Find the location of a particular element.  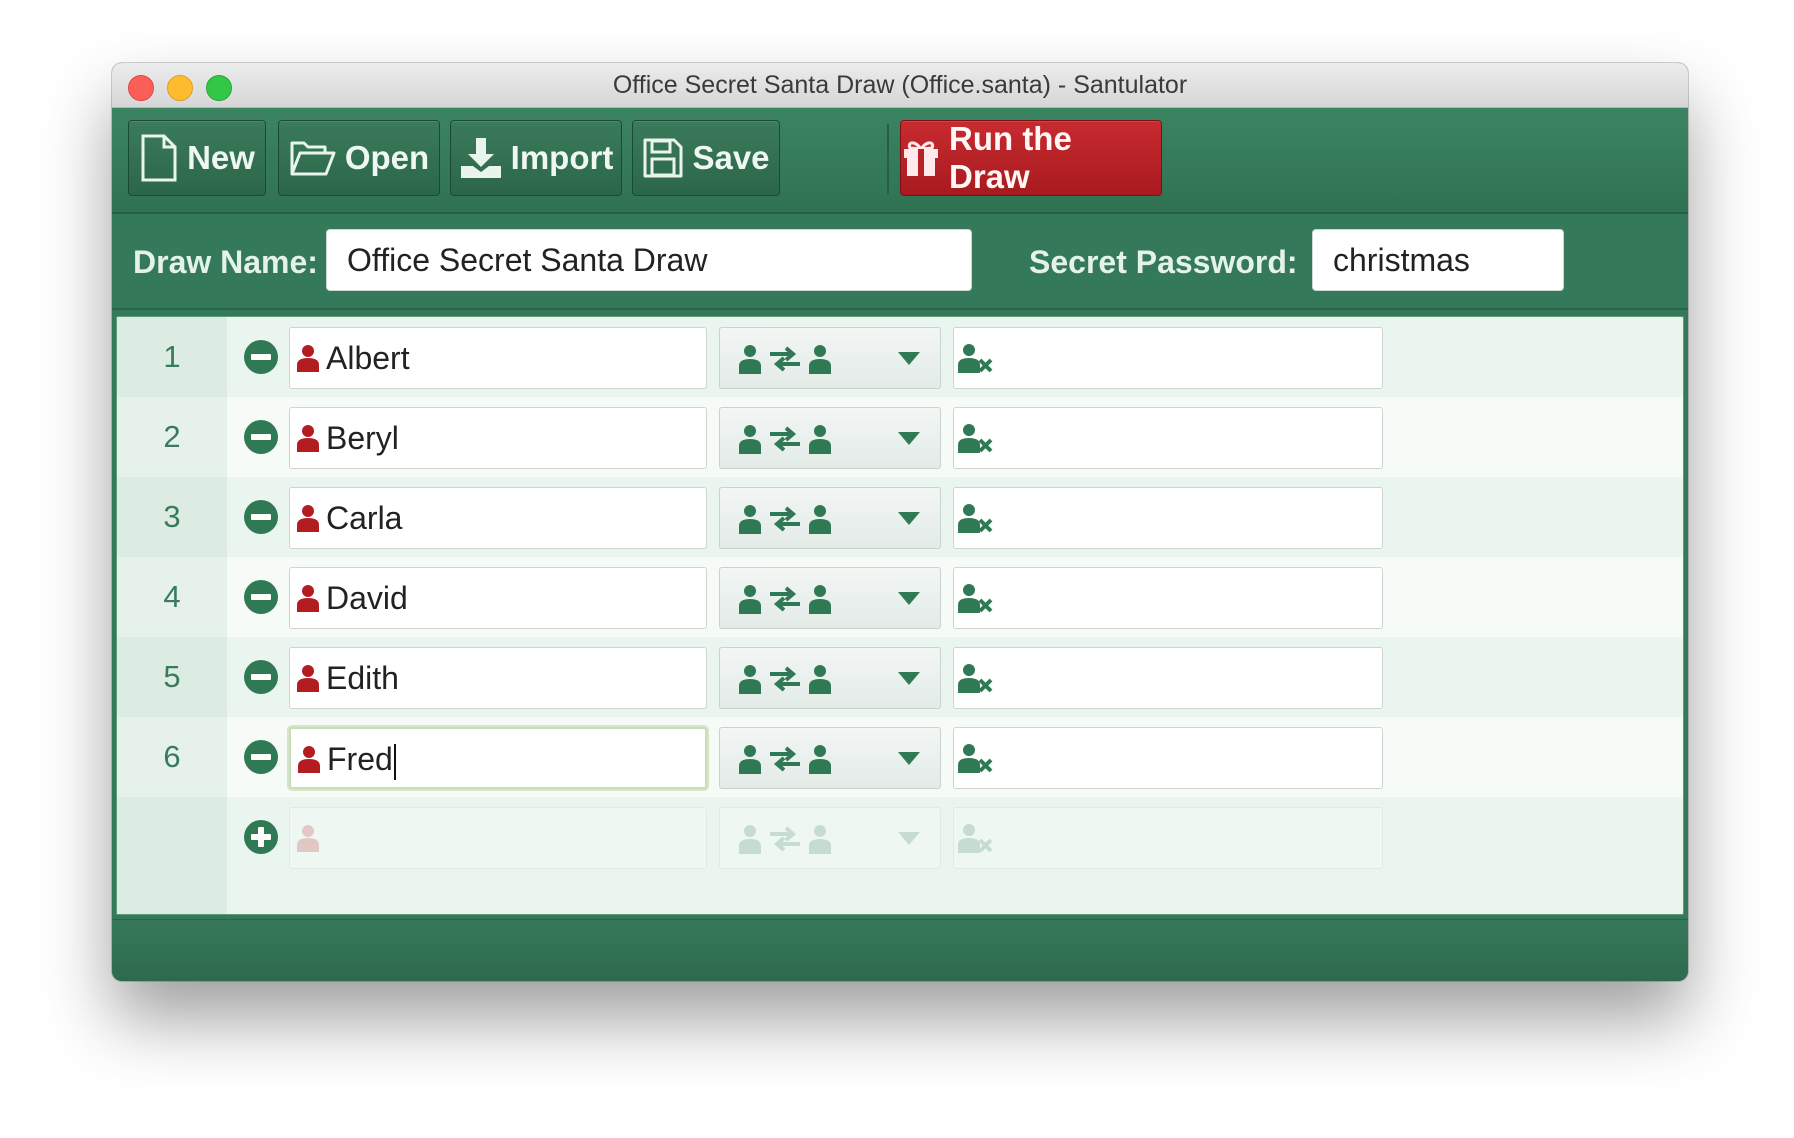

row-number: 5 is located at coordinates (172, 676).